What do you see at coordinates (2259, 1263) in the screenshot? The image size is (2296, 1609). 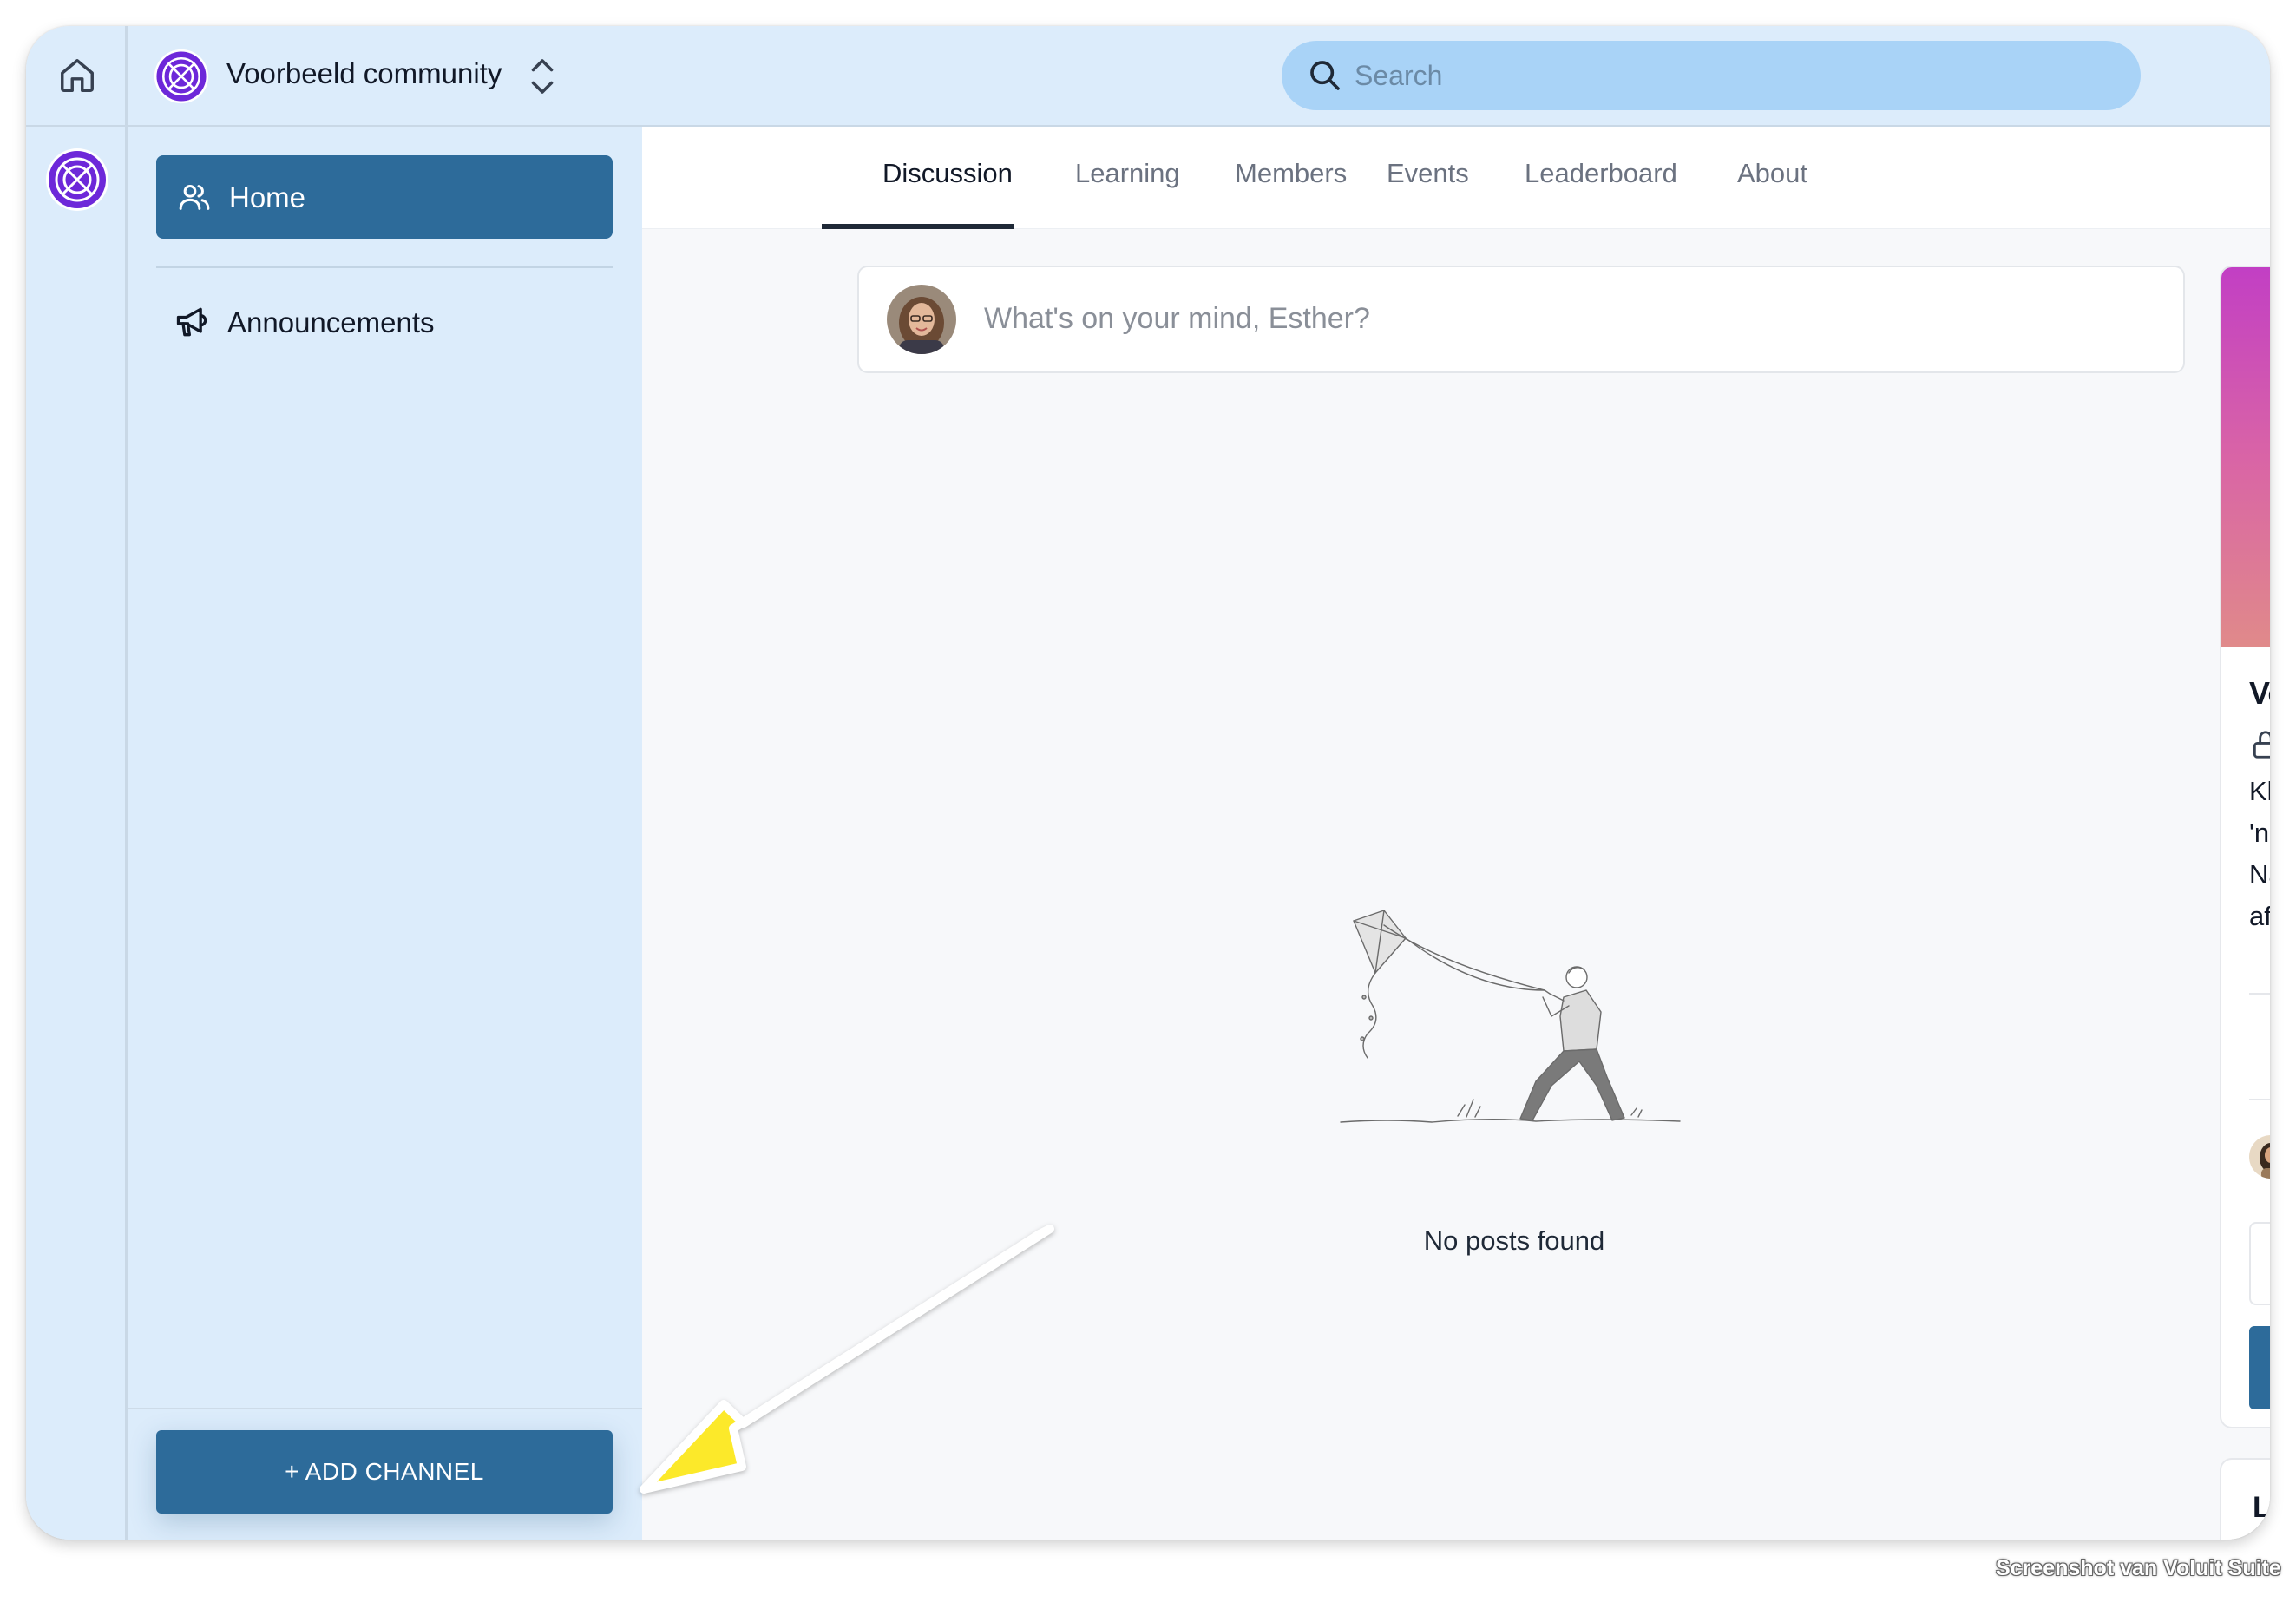 I see `card-input-box` at bounding box center [2259, 1263].